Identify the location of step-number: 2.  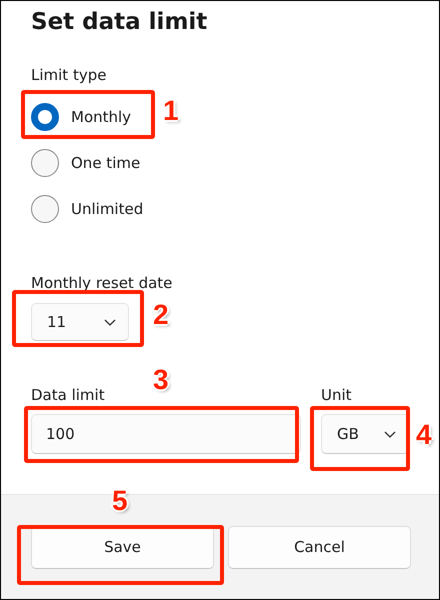
(161, 315).